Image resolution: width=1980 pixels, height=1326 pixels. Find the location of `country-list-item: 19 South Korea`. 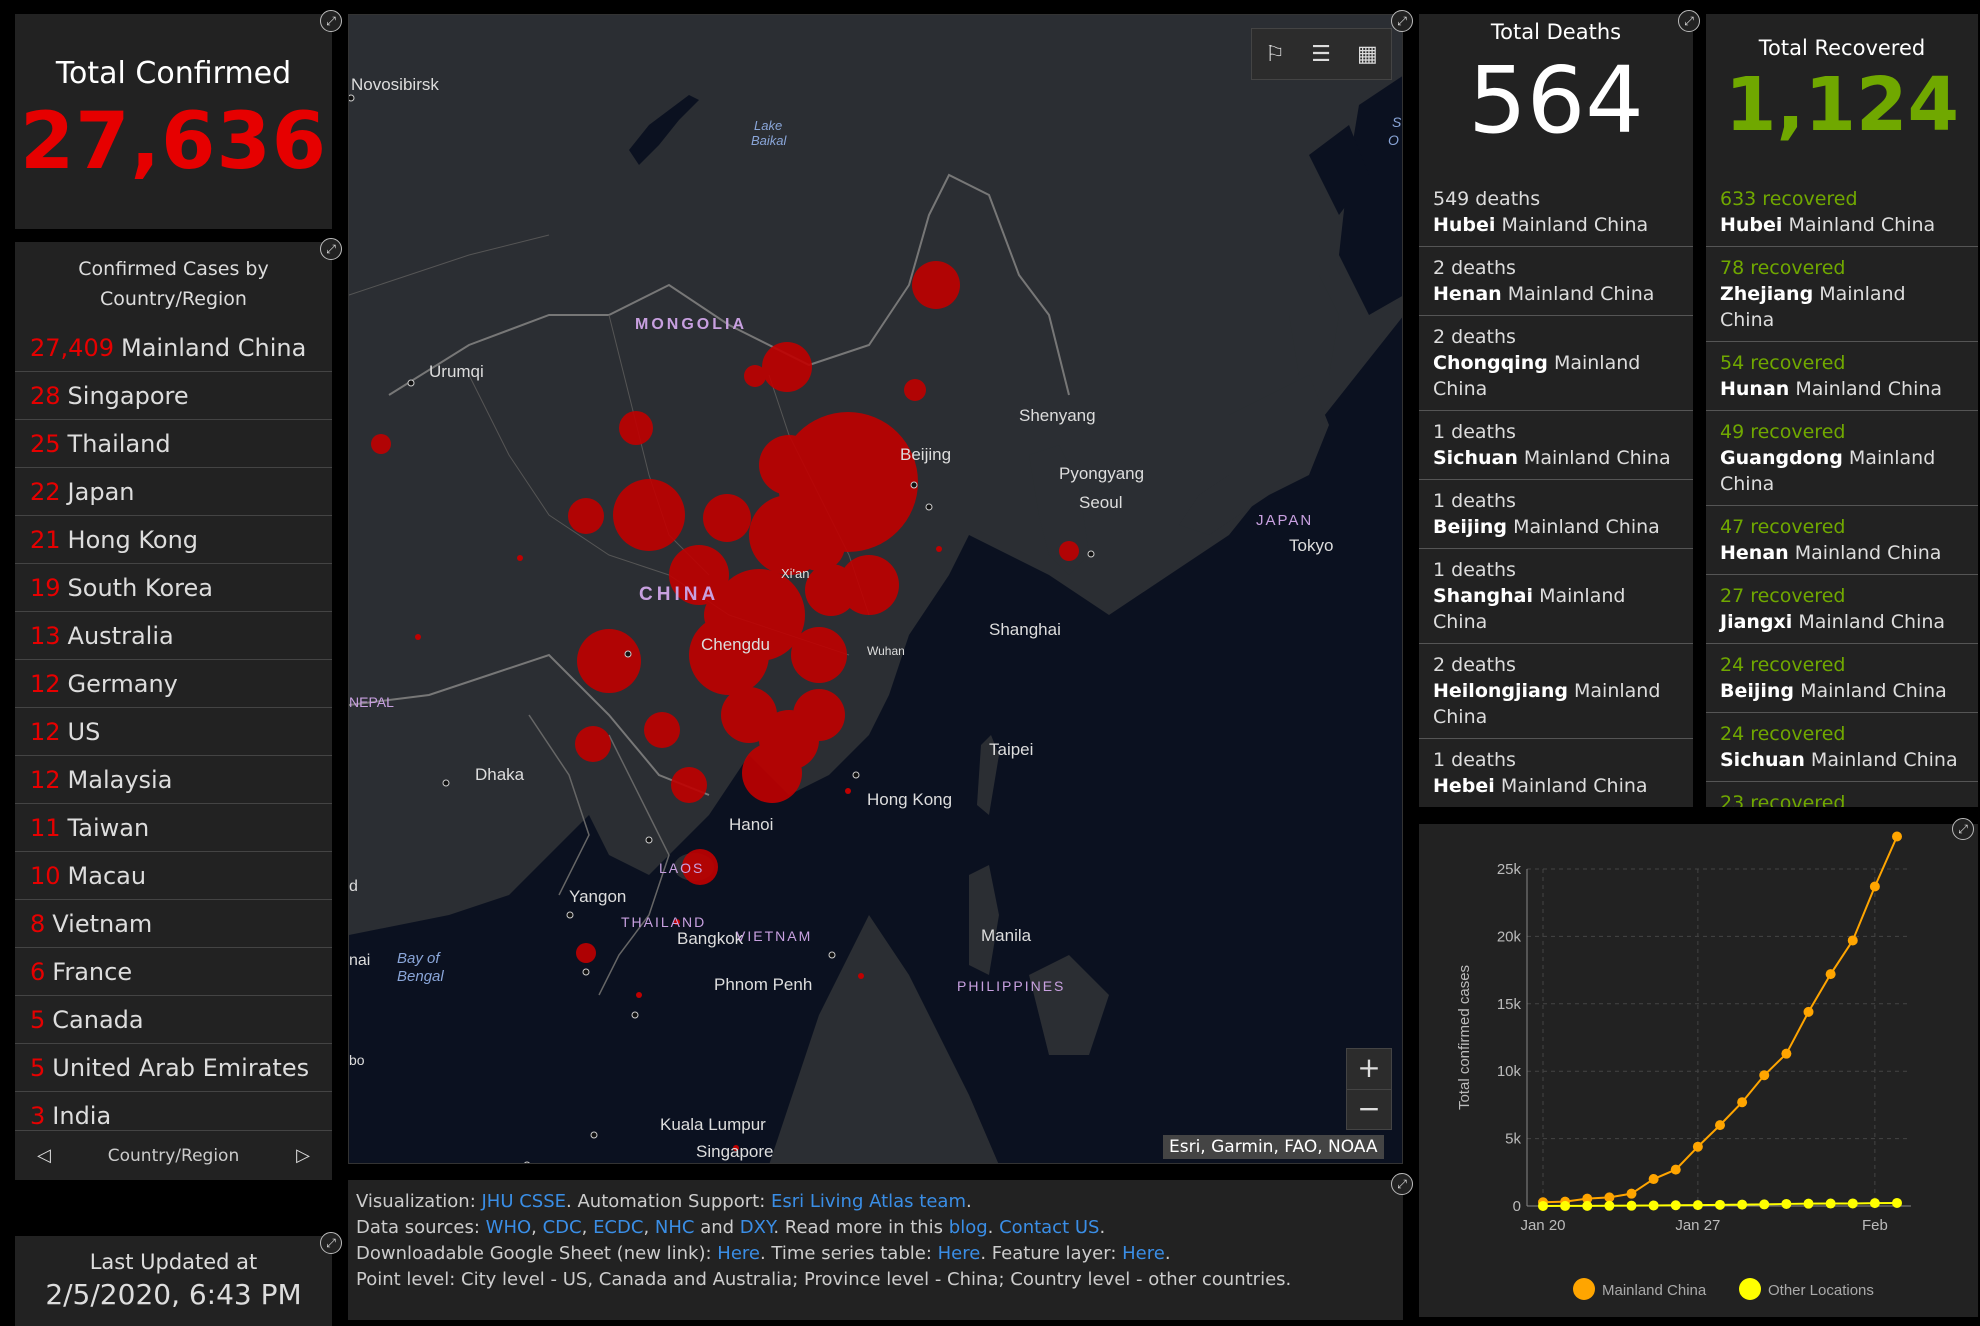

country-list-item: 19 South Korea is located at coordinates (173, 588).